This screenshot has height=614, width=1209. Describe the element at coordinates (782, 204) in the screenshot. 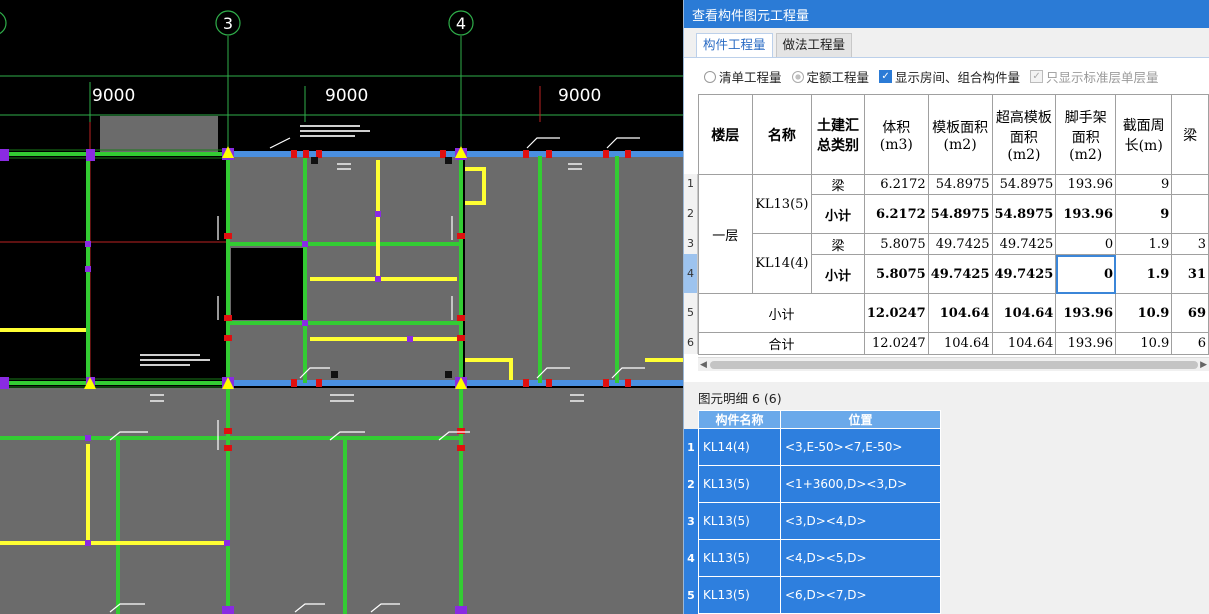

I see `component-name-cell: KL13(5)` at that location.